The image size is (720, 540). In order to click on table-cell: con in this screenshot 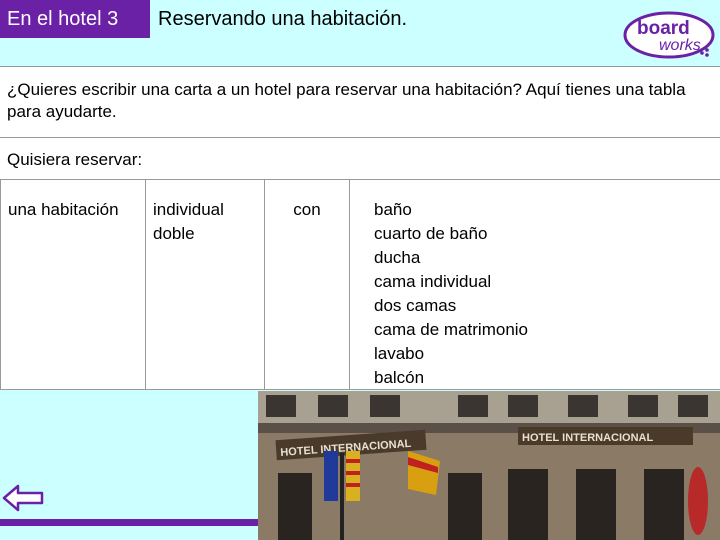, I will do `click(307, 209)`.